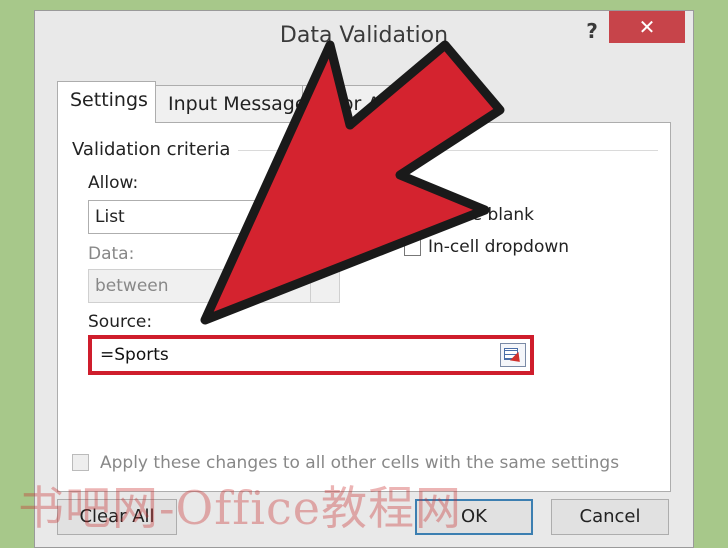 The height and width of the screenshot is (548, 728). I want to click on data-select-value: between, so click(132, 286).